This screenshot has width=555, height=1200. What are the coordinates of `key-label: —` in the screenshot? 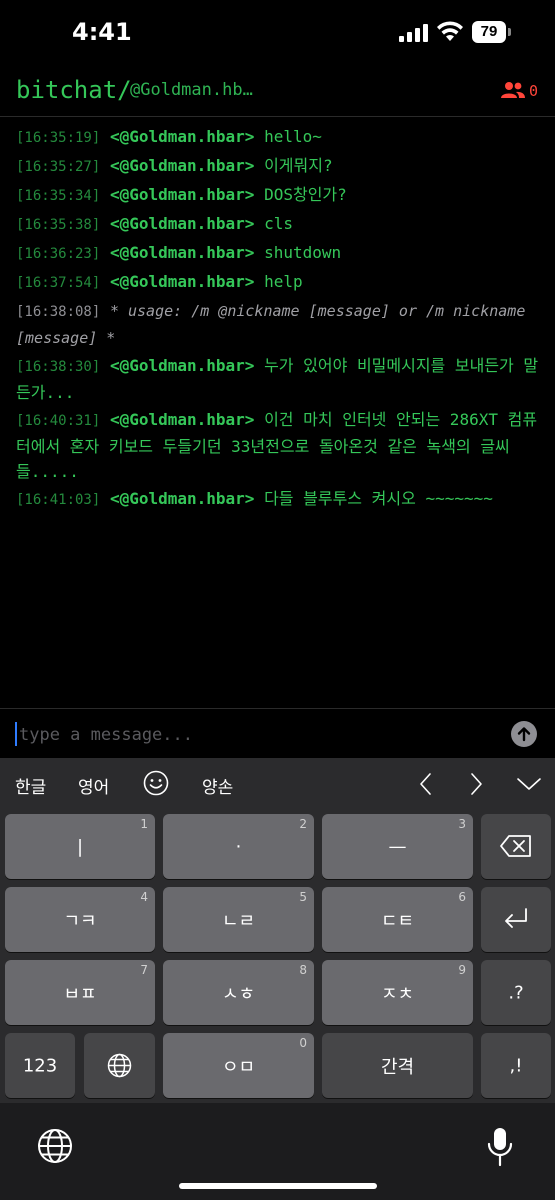 It's located at (397, 846).